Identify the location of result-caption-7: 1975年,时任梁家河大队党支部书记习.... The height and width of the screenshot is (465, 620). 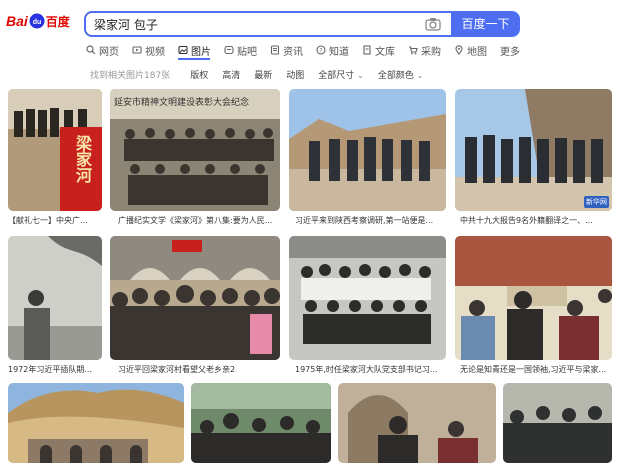
(370, 369).